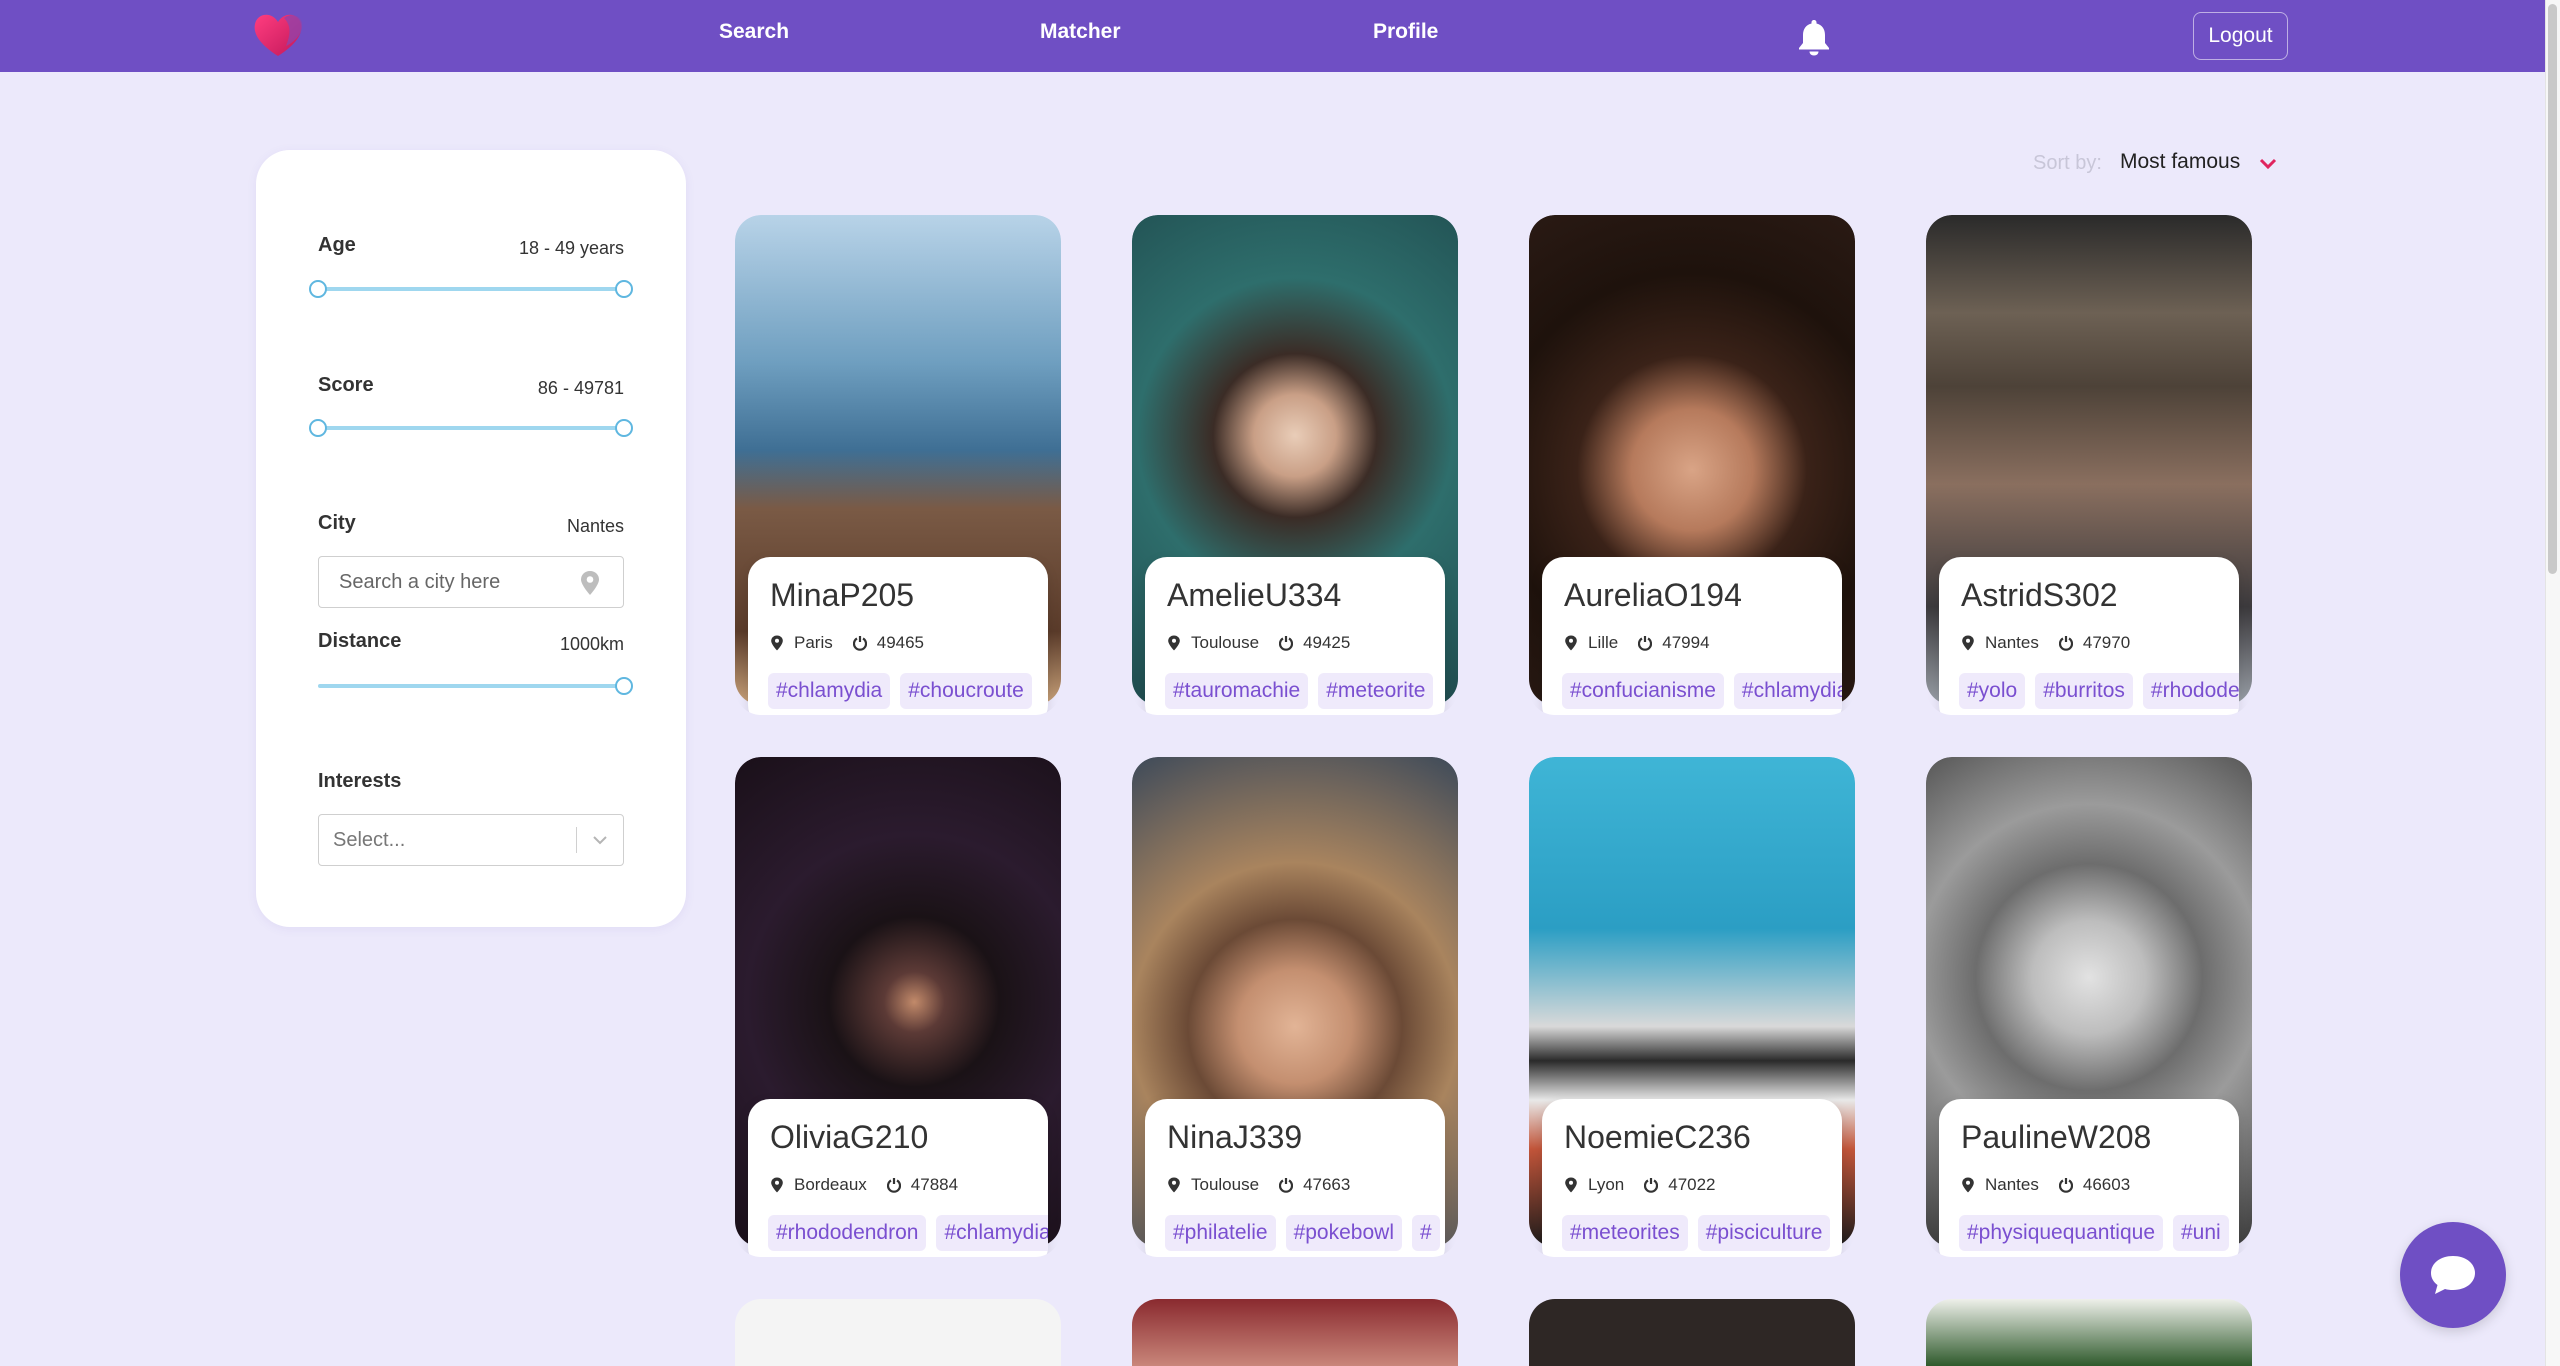  Describe the element at coordinates (2061, 1233) in the screenshot. I see `interest-tag: #physiquequantique` at that location.